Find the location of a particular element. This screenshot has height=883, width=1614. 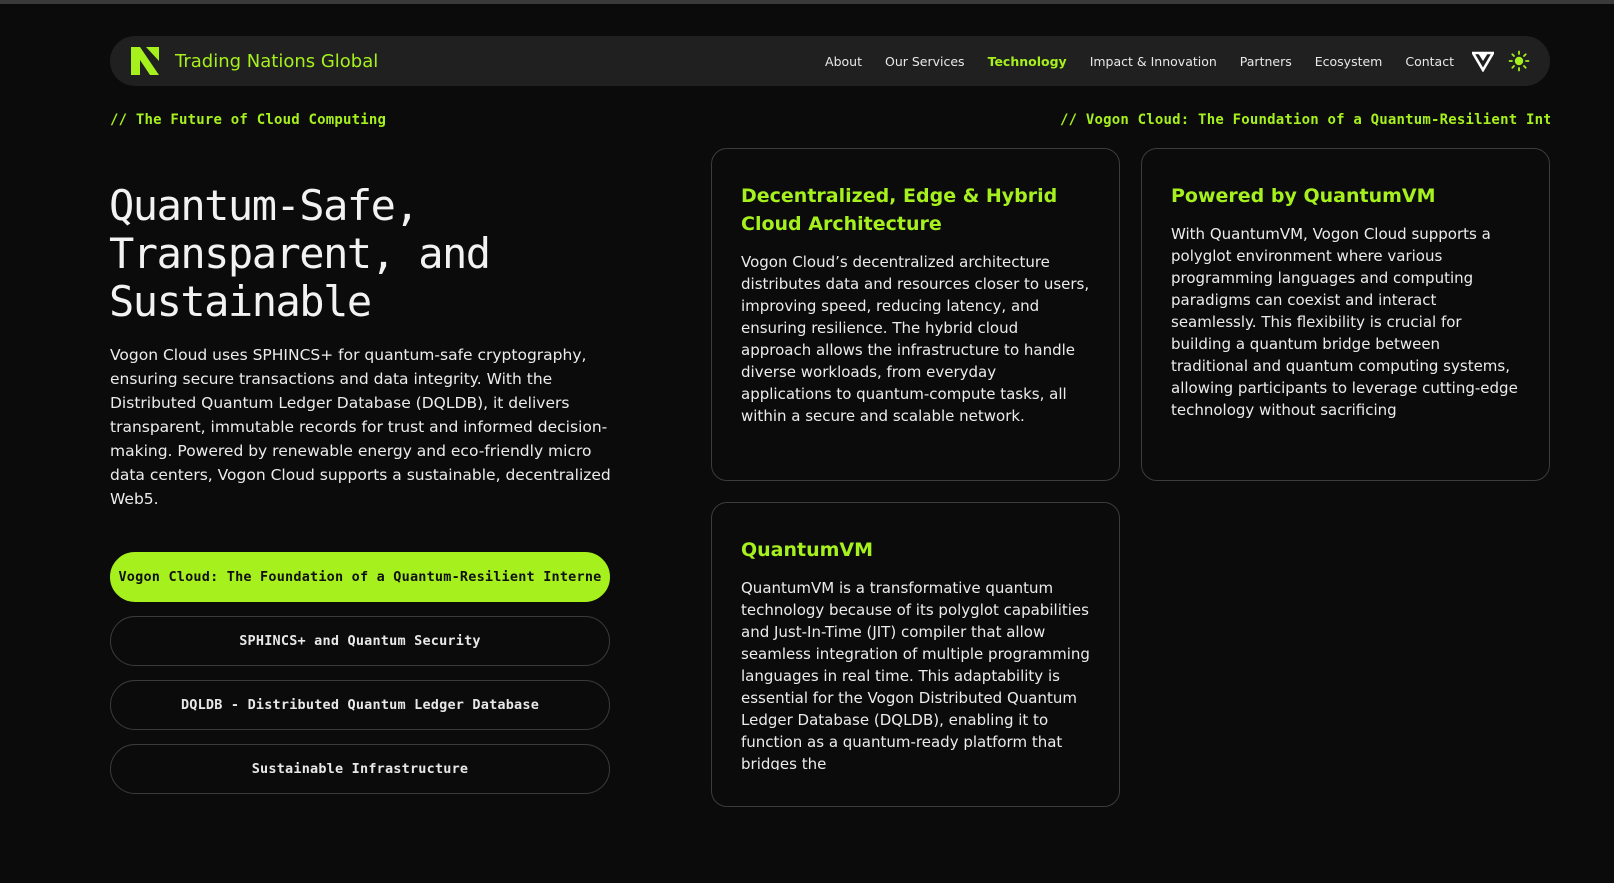

card-title: QuantumVM is located at coordinates (807, 550).